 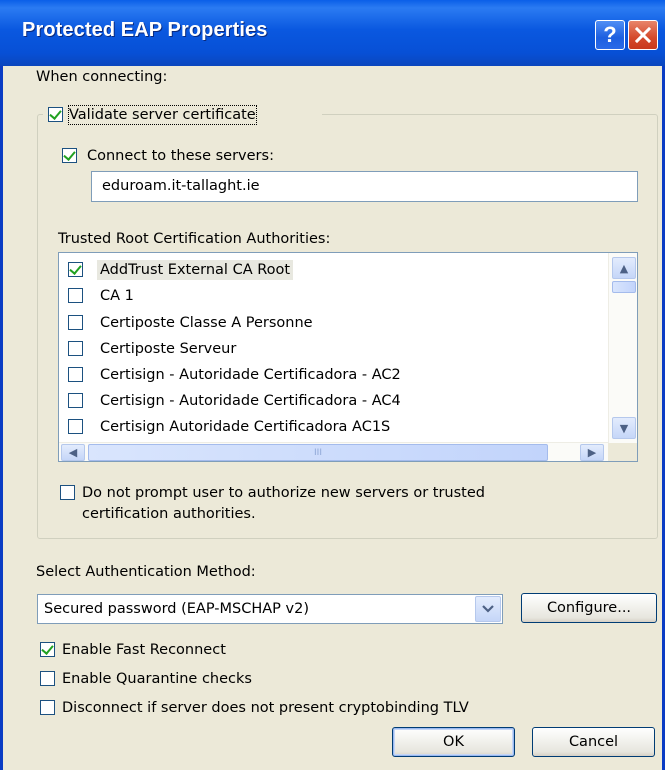 I want to click on close-icon, so click(x=643, y=35).